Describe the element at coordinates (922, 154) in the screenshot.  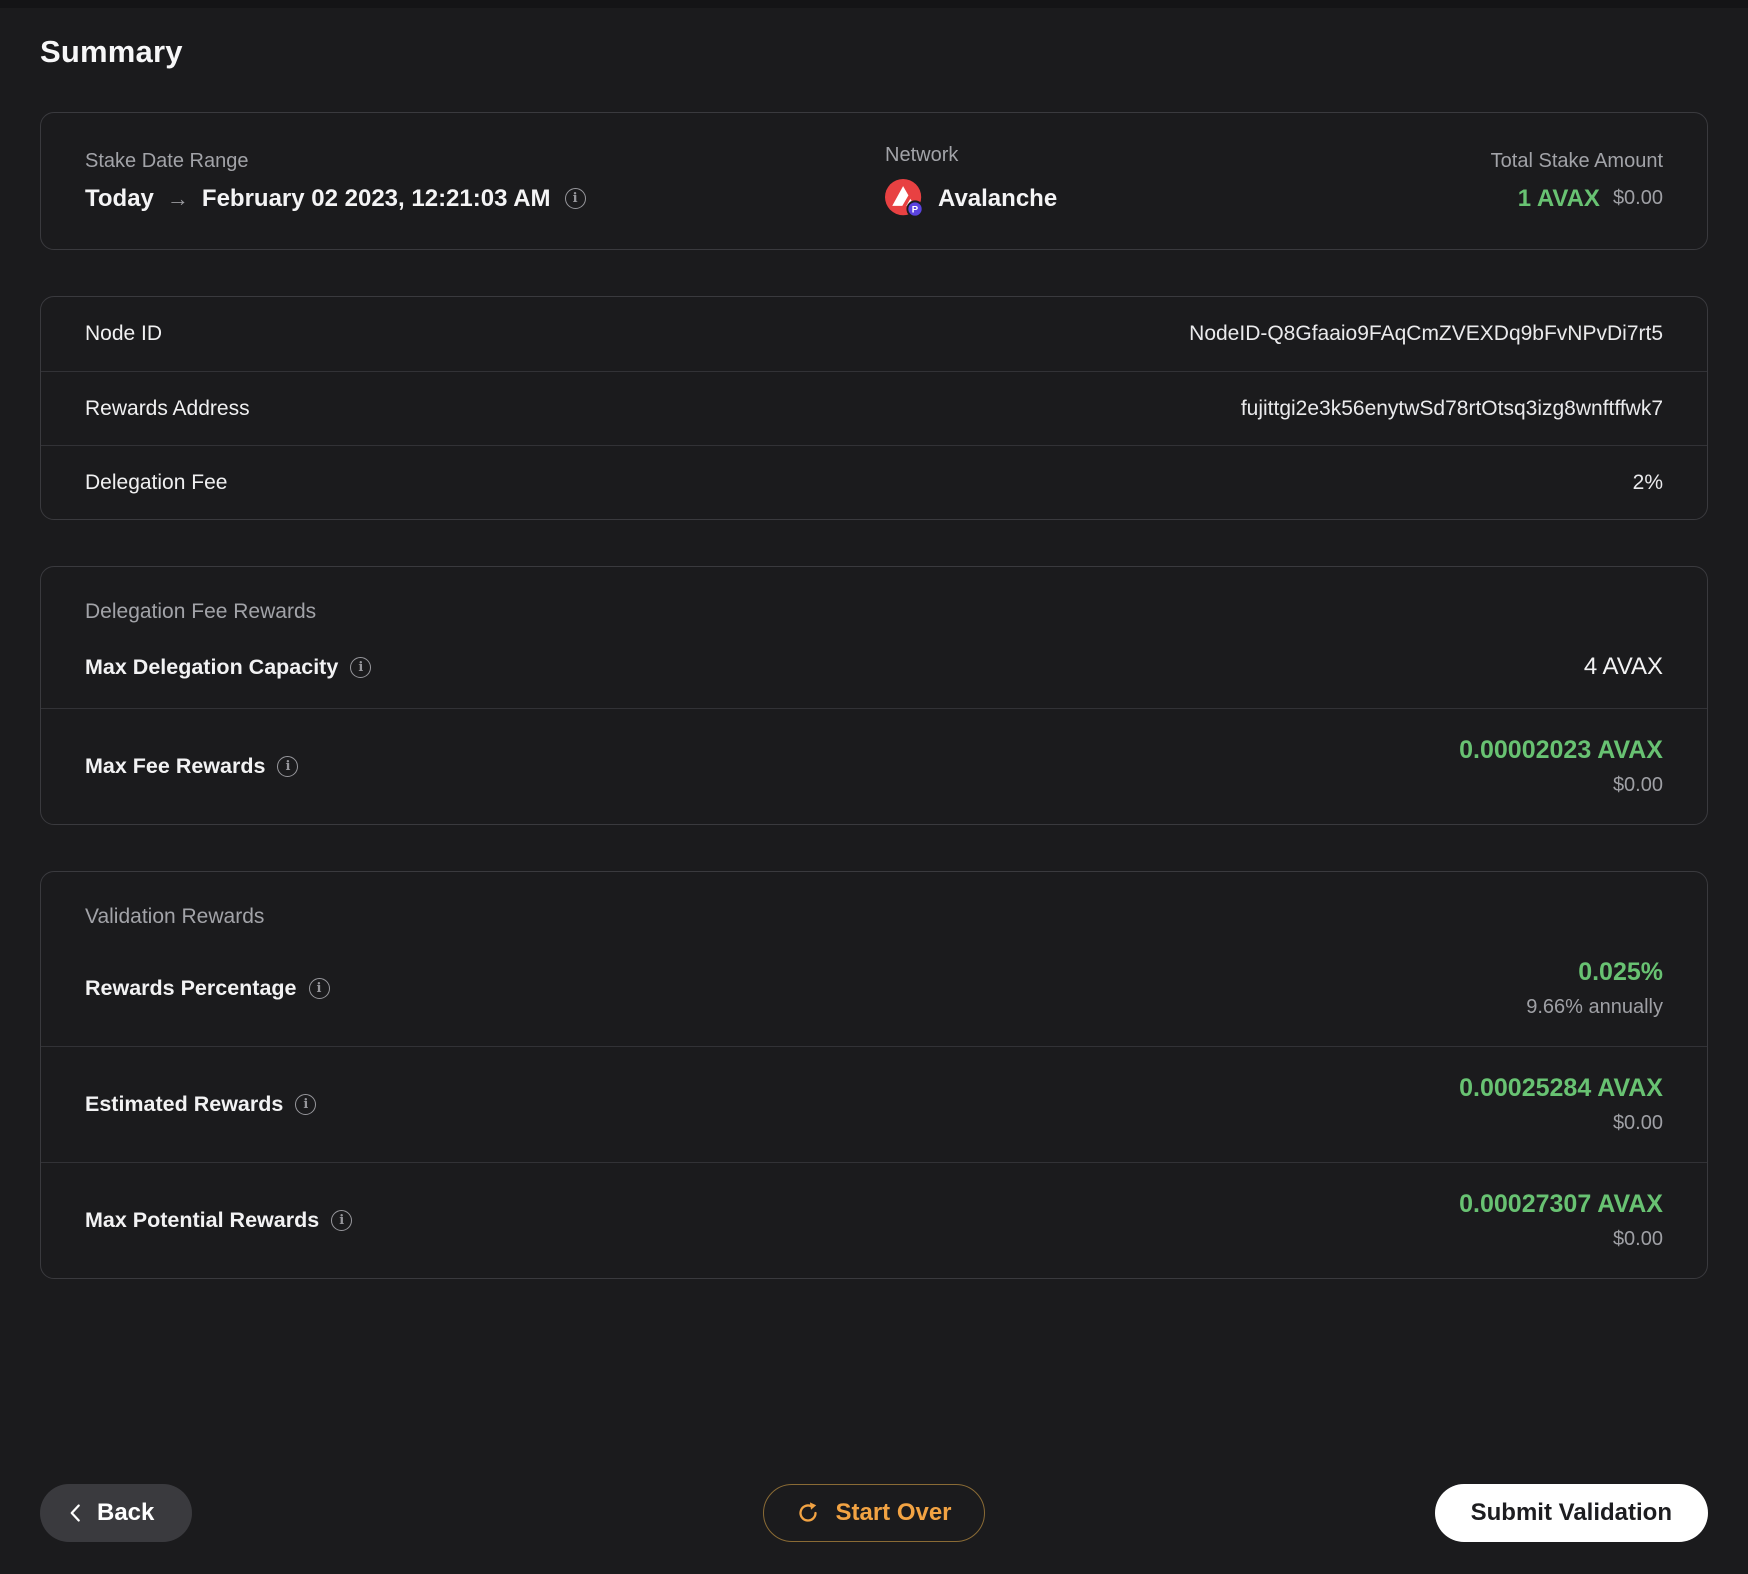
I see `network-label: Network` at that location.